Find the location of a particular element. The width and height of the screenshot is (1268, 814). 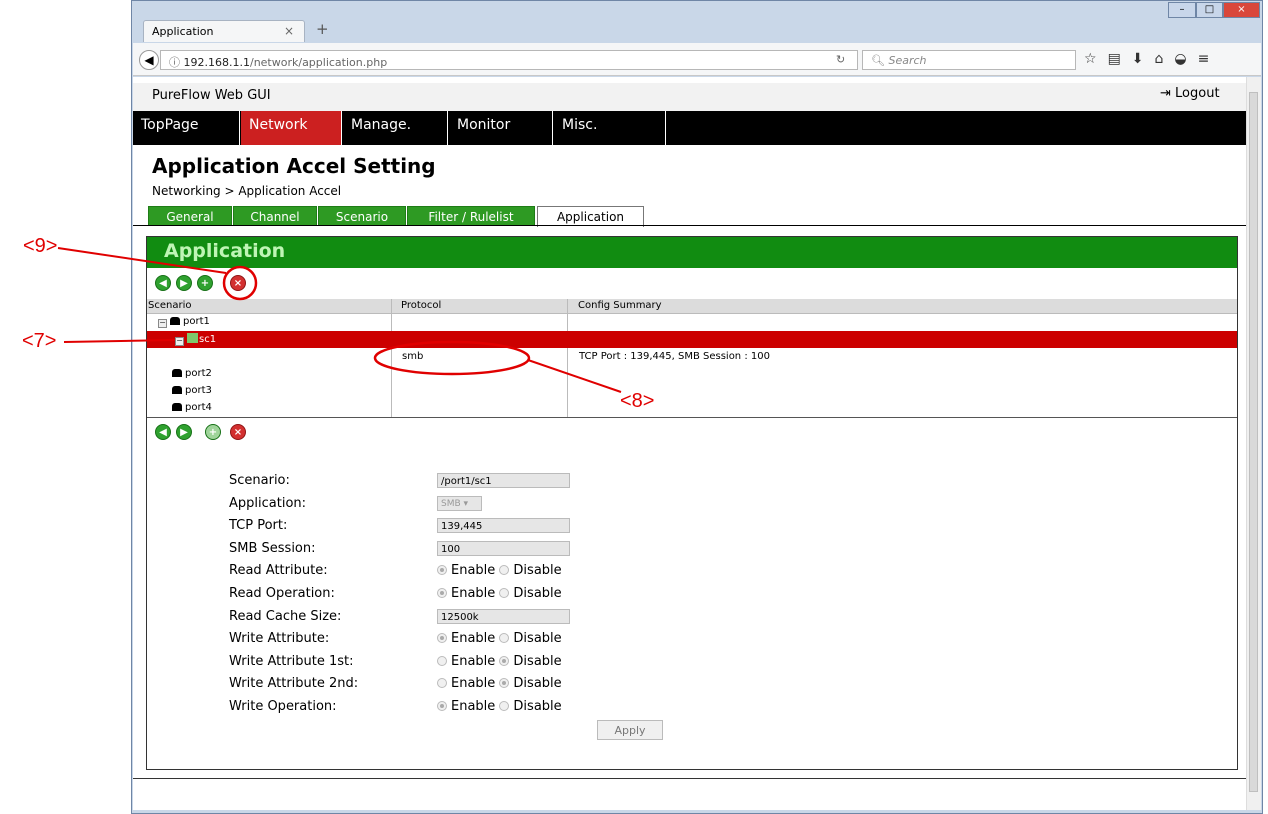

annotation-label-9: <9> is located at coordinates (40, 246).